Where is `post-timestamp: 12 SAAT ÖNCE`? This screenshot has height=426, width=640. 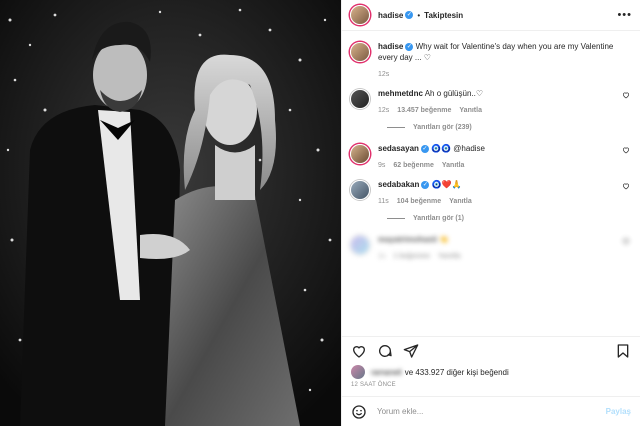
post-timestamp: 12 SAAT ÖNCE is located at coordinates (491, 388).